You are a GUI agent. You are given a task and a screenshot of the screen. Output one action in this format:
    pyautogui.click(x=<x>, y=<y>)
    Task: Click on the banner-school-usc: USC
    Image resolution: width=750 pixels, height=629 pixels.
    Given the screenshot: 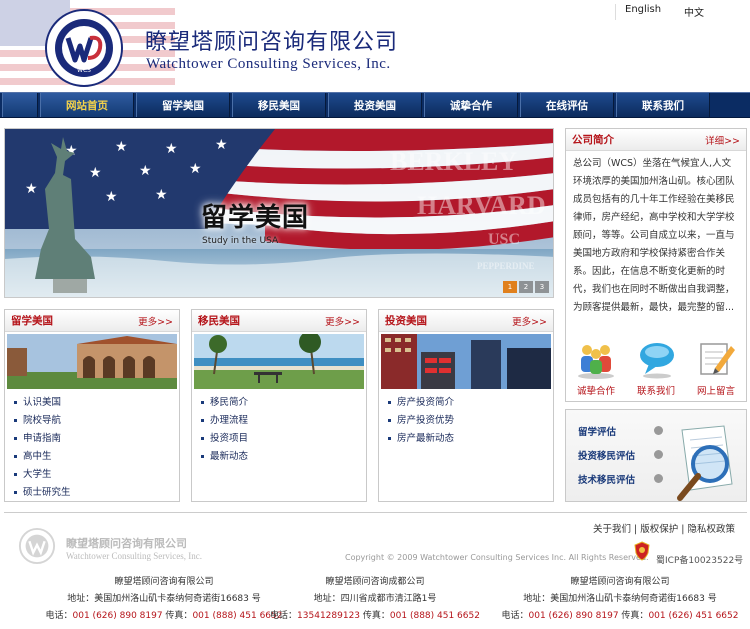 What is the action you would take?
    pyautogui.click(x=504, y=239)
    